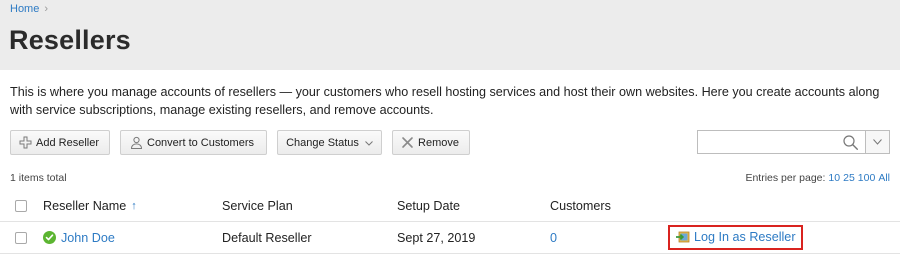  Describe the element at coordinates (867, 178) in the screenshot. I see `page-size-100: 100` at that location.